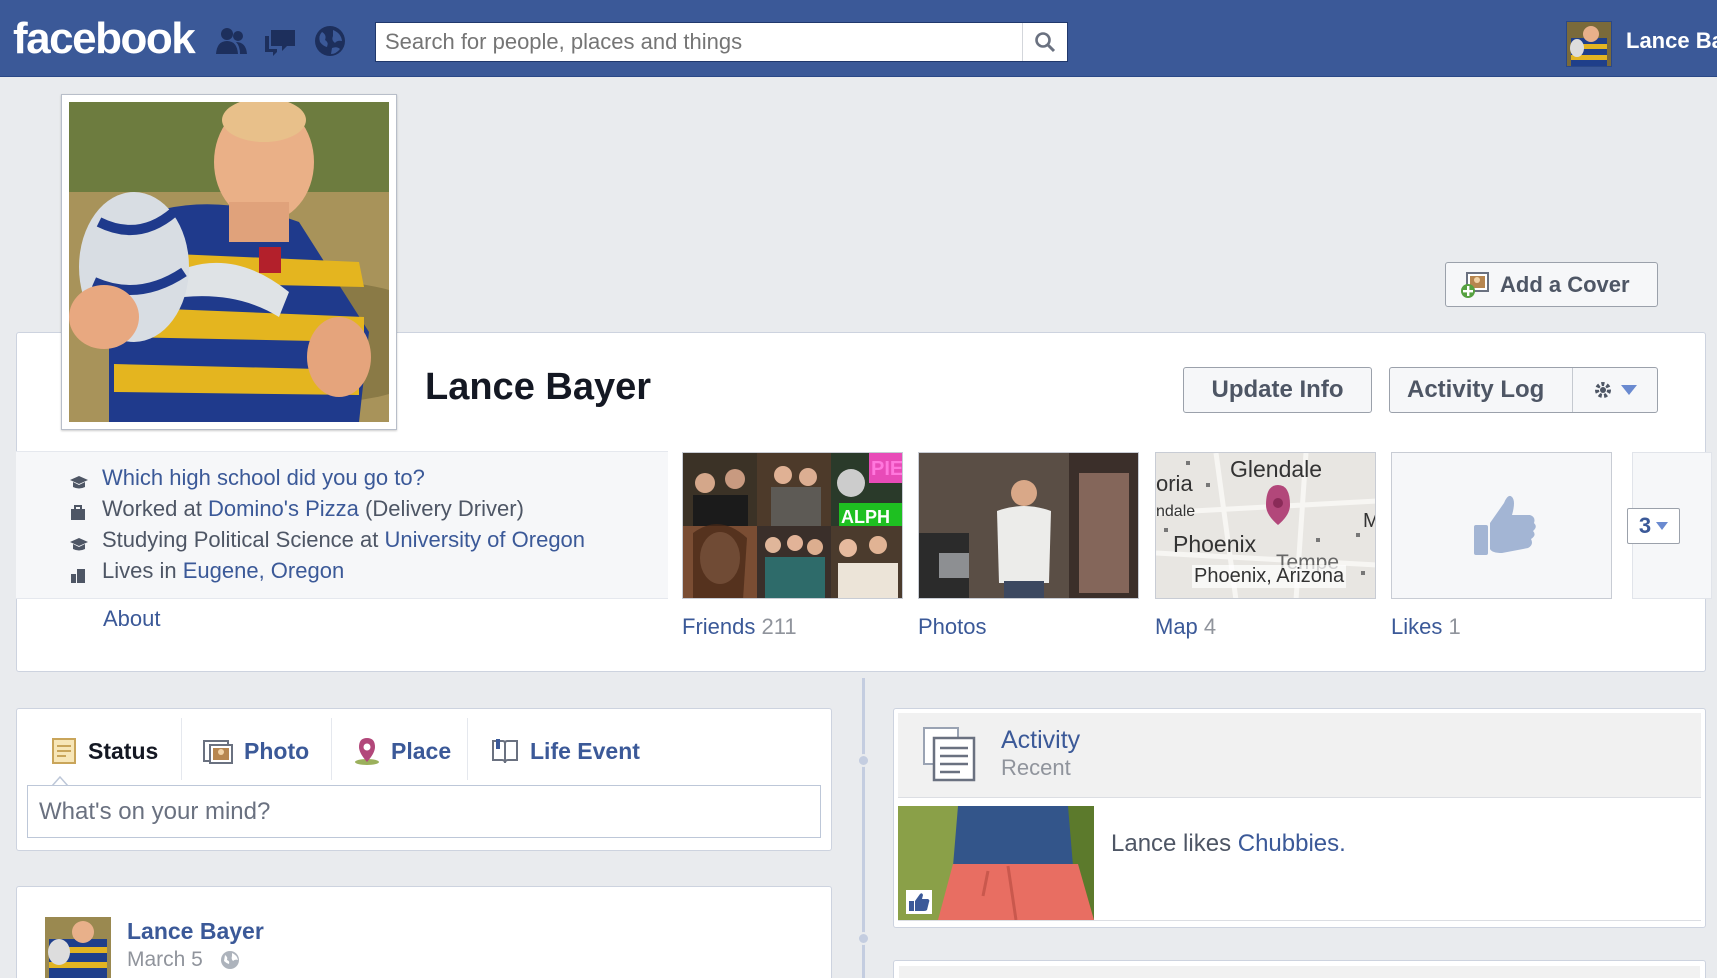 Image resolution: width=1717 pixels, height=978 pixels. I want to click on activity-list-icon, so click(949, 754).